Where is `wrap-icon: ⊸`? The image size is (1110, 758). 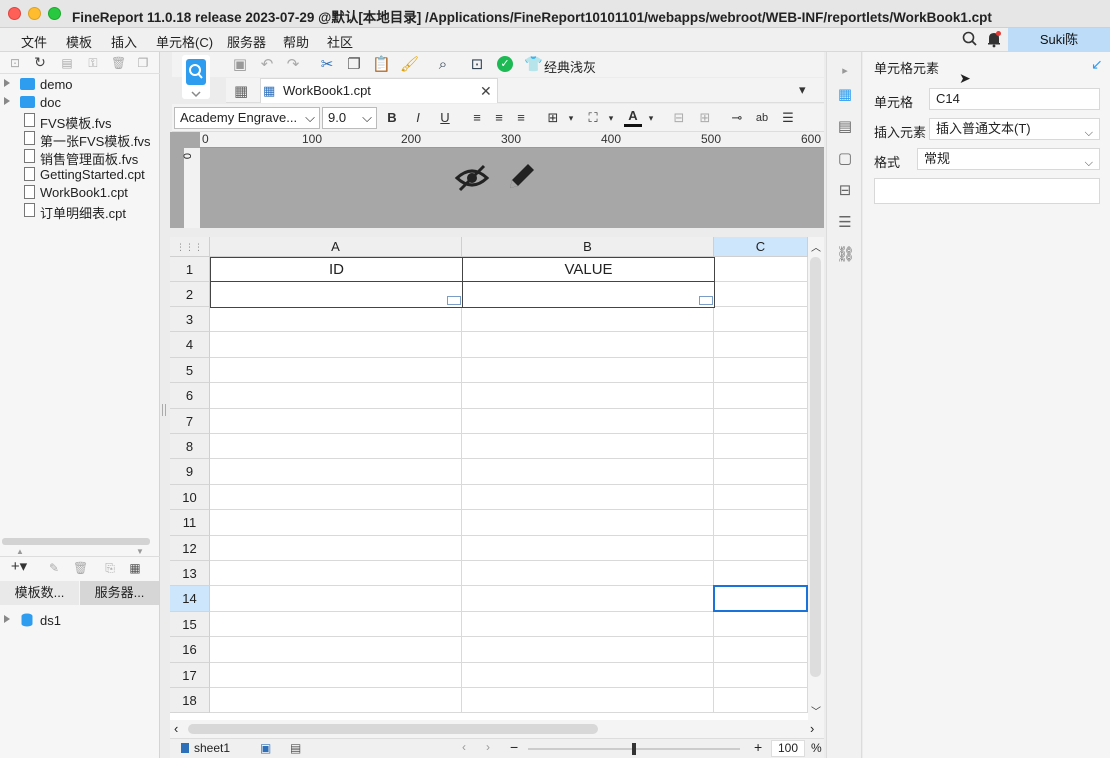 wrap-icon: ⊸ is located at coordinates (737, 118).